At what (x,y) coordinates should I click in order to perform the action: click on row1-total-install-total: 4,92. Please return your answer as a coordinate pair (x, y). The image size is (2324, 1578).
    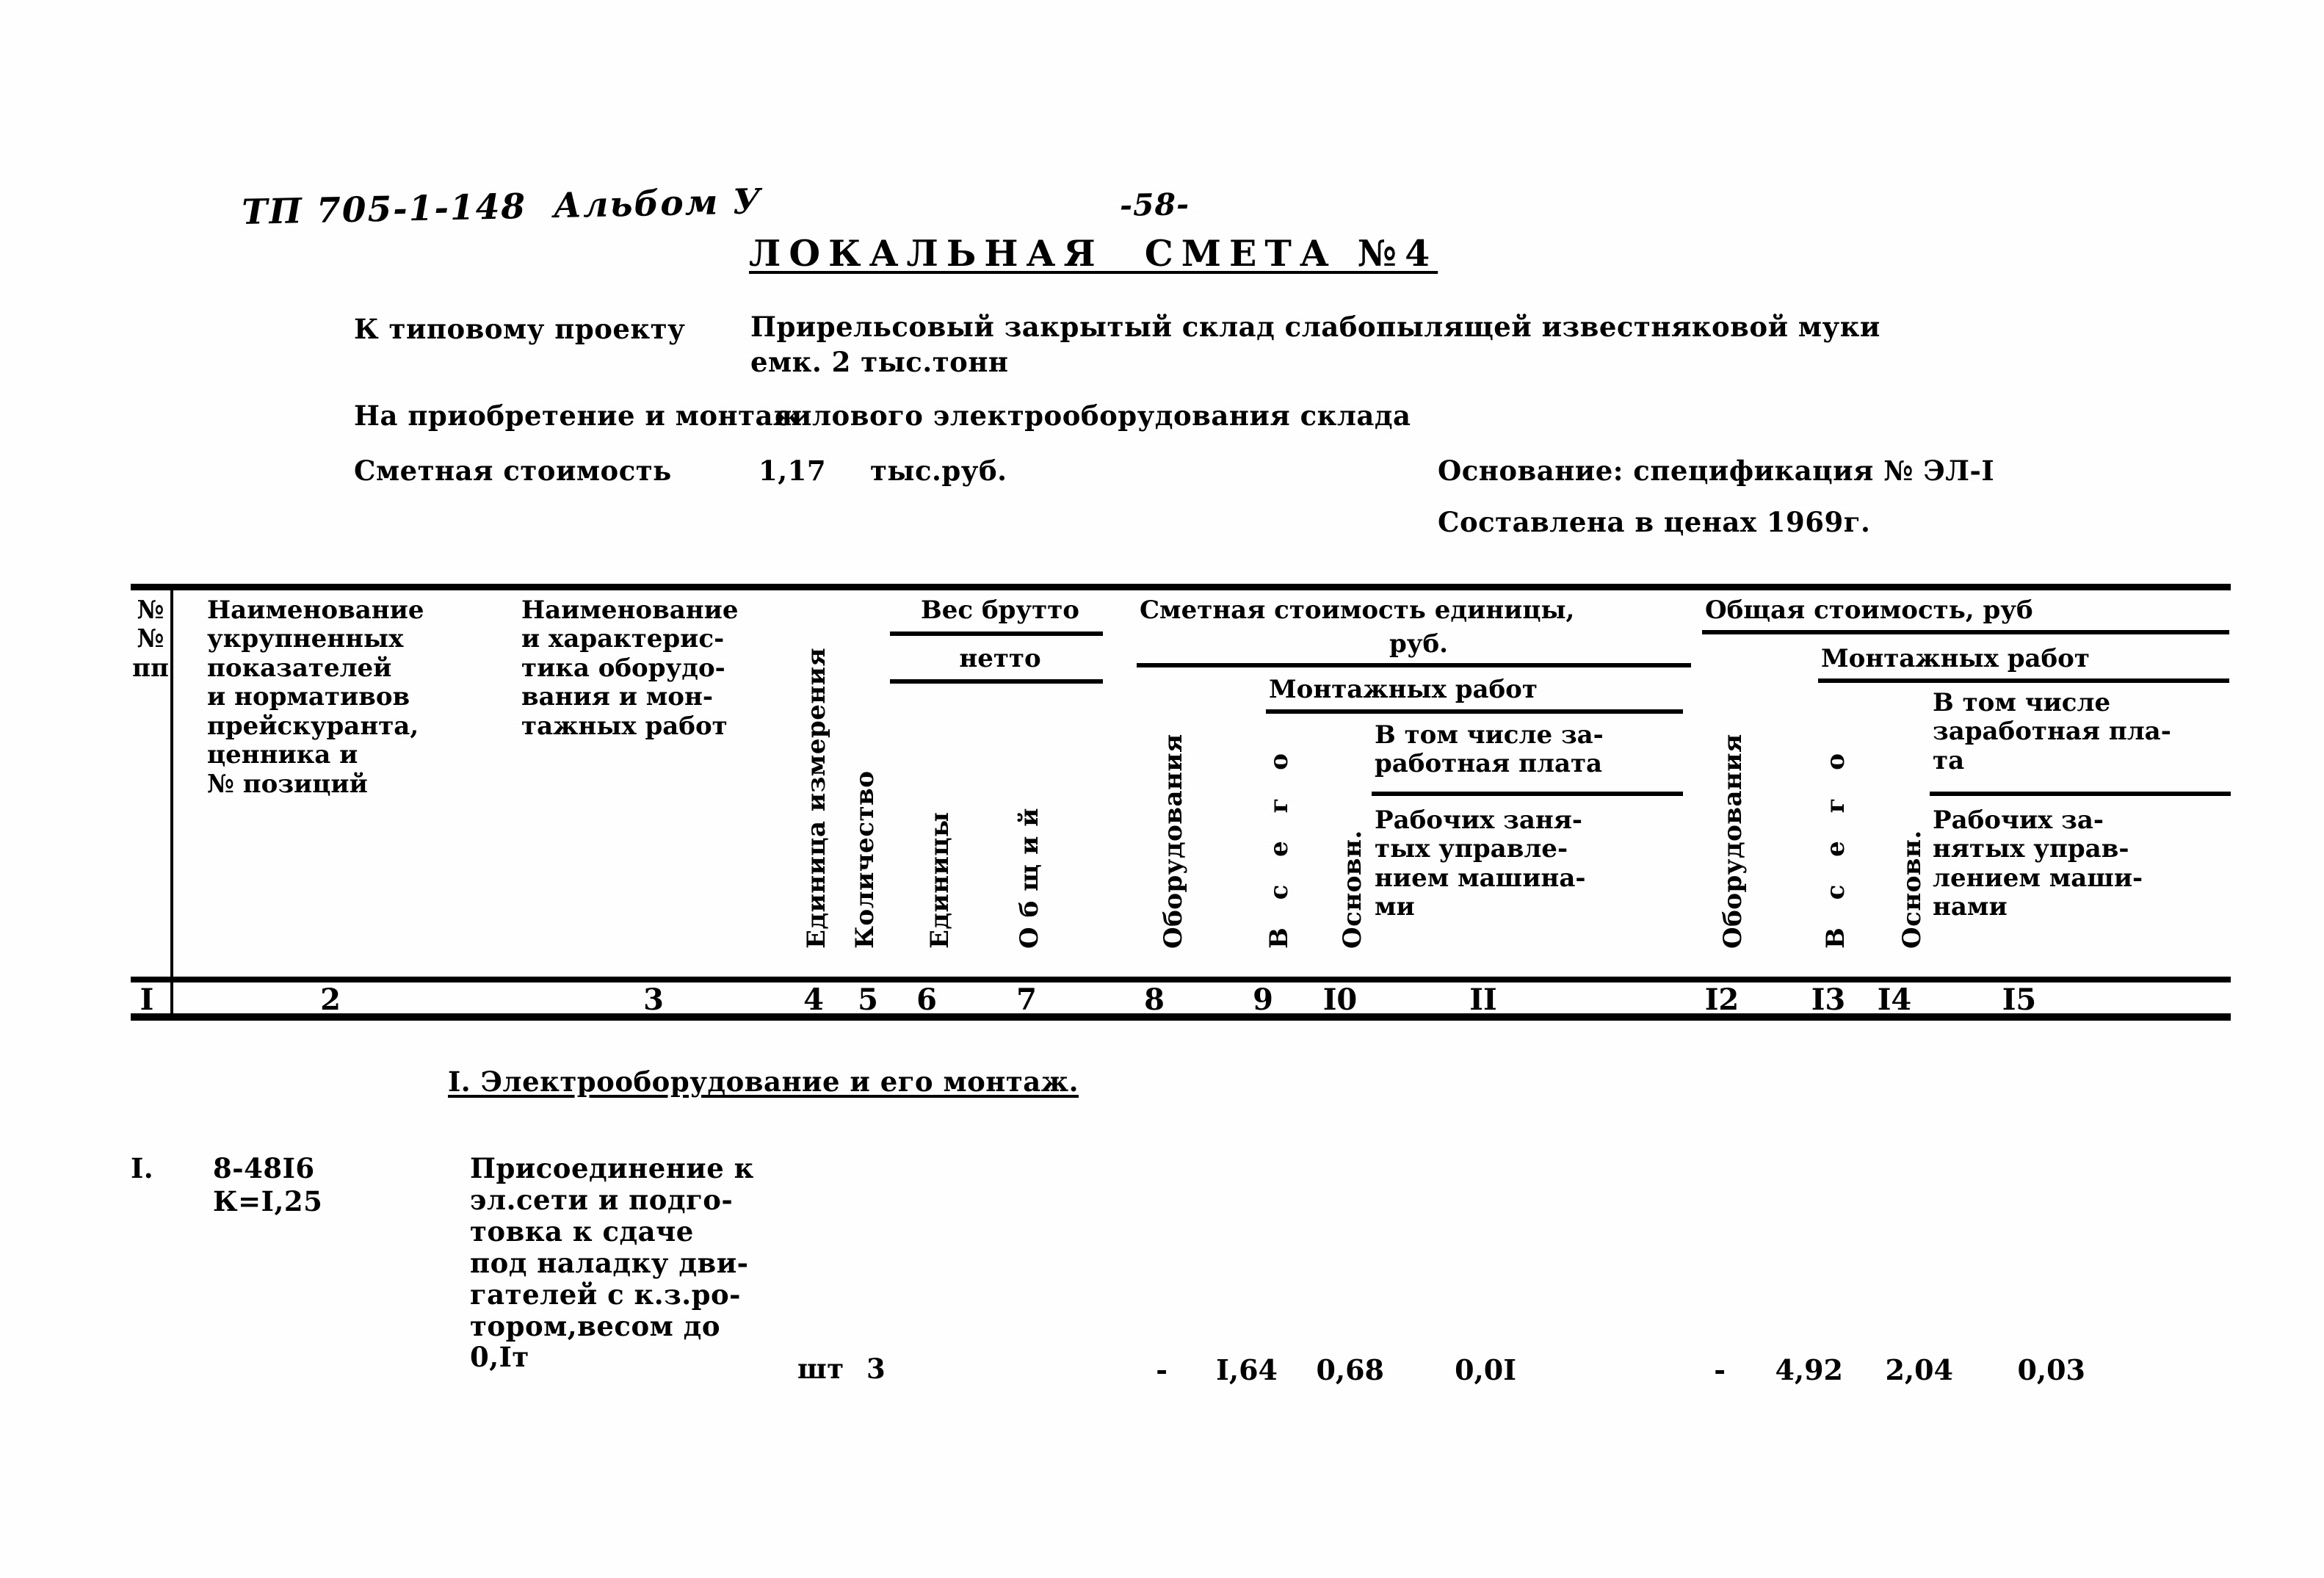
    Looking at the image, I should click on (1809, 1369).